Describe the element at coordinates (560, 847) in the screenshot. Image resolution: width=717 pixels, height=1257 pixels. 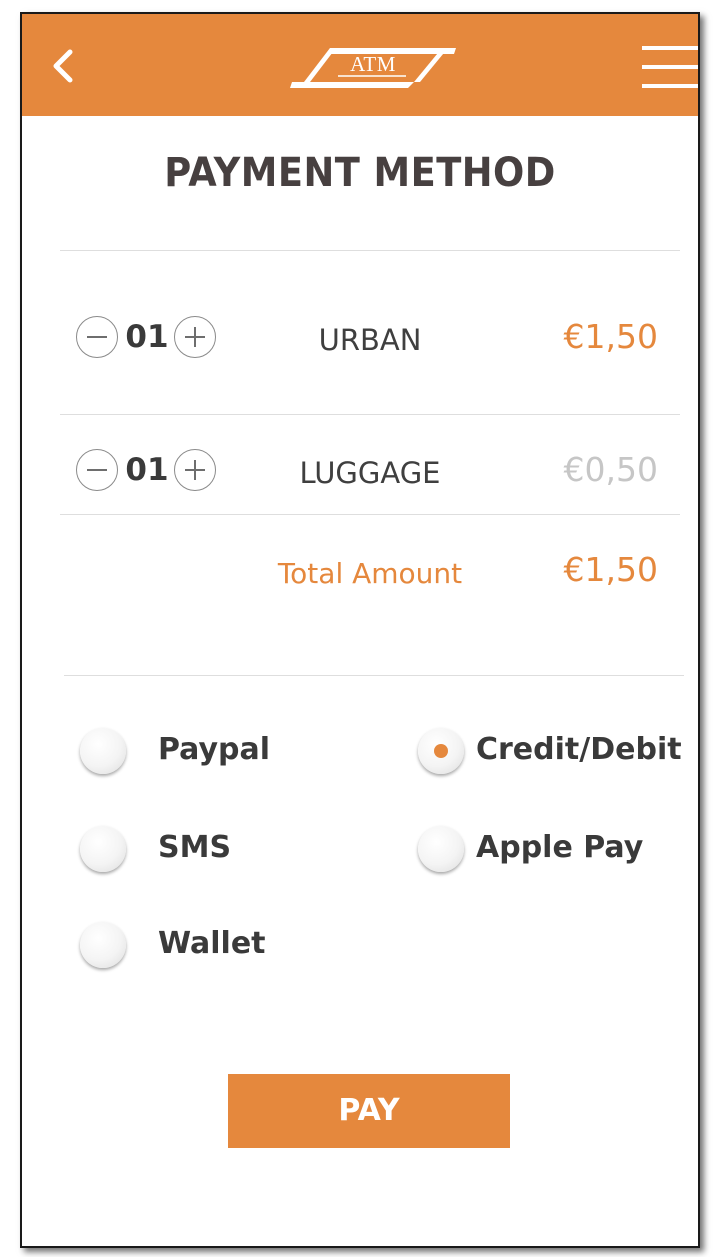
I see `option-label: Apple Pay` at that location.